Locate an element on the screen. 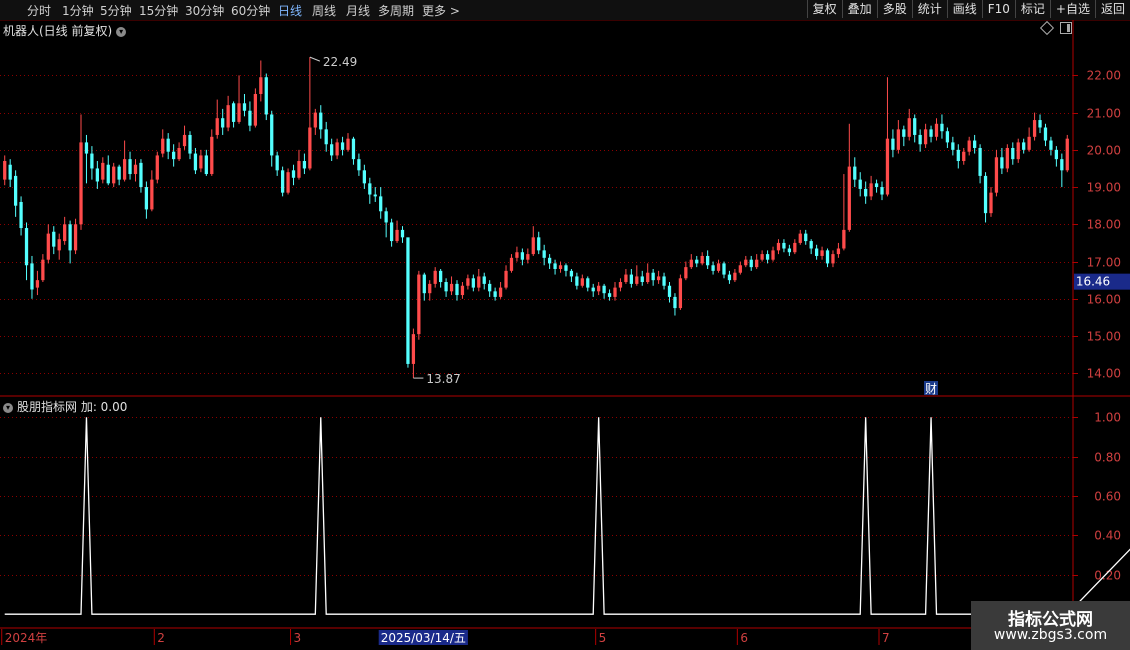 This screenshot has height=650, width=1130. y-tick-label: 0.60 is located at coordinates (1107, 497).